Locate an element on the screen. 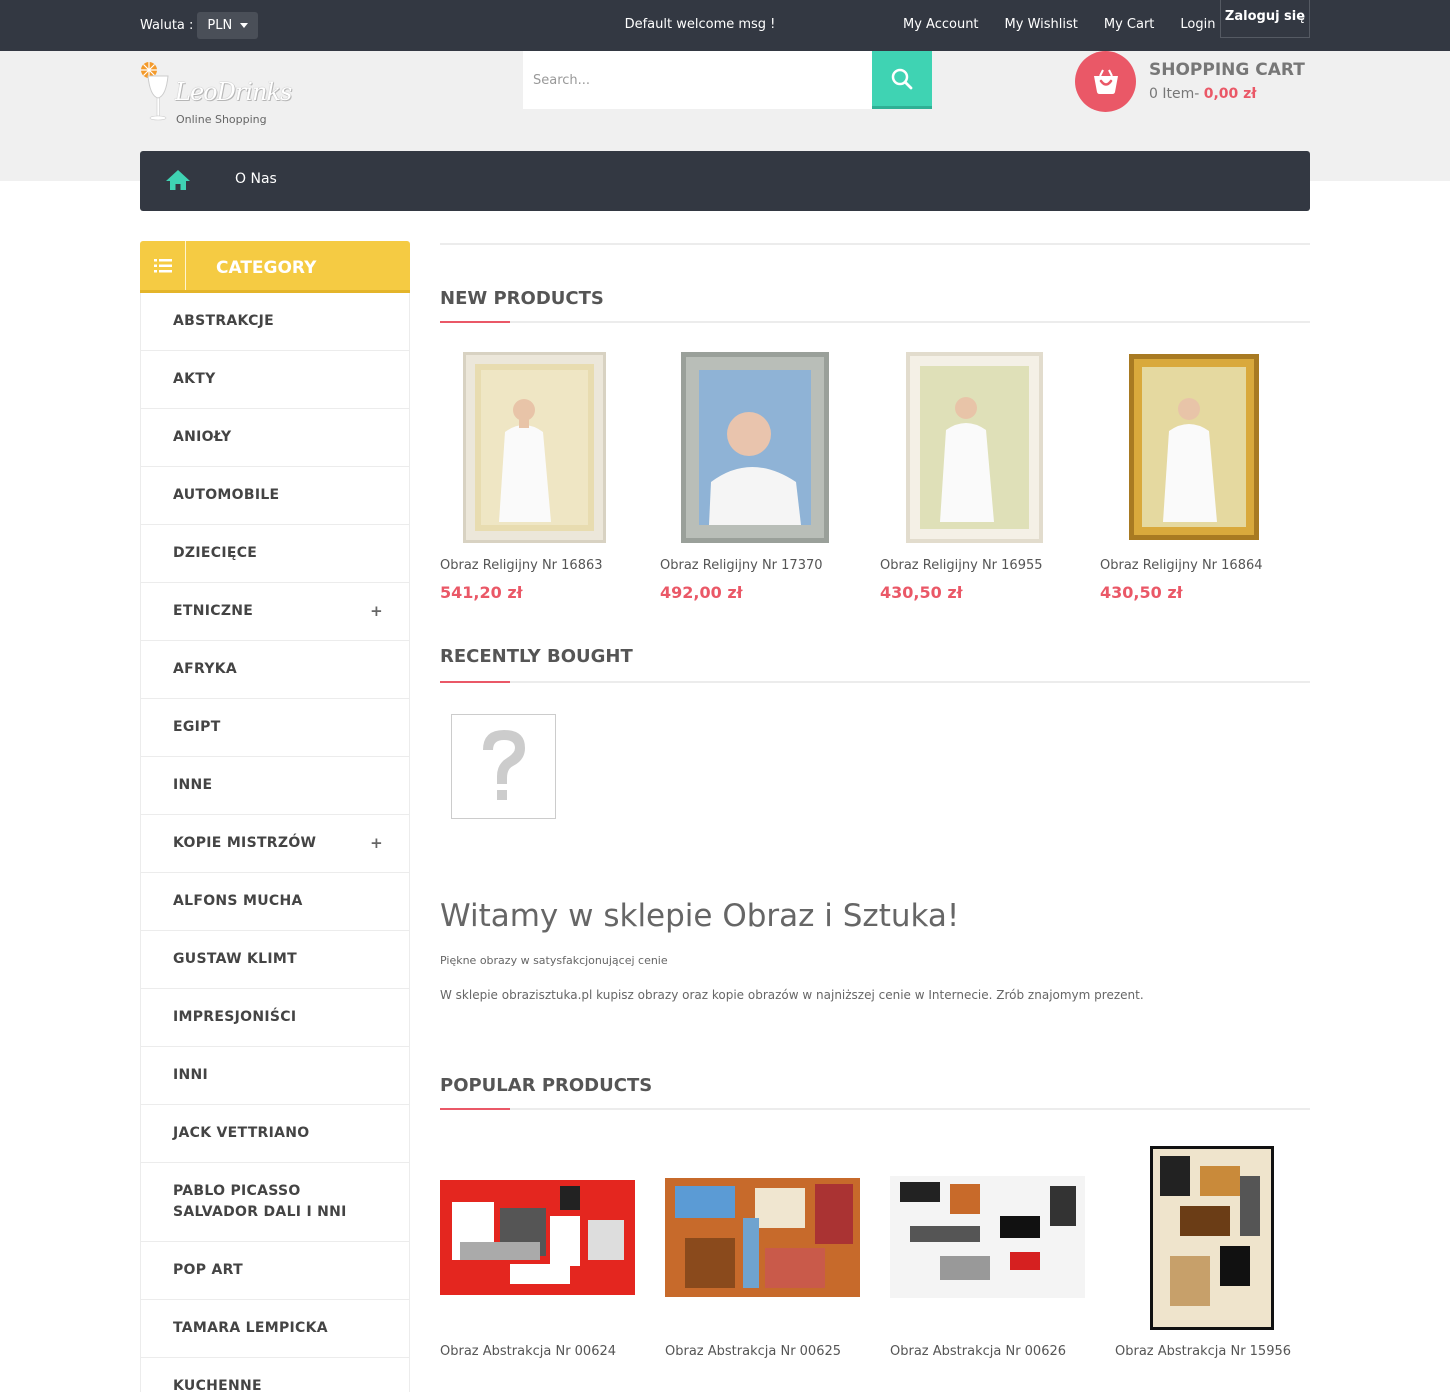 Image resolution: width=1450 pixels, height=1392 pixels. category-label: INNE is located at coordinates (193, 785).